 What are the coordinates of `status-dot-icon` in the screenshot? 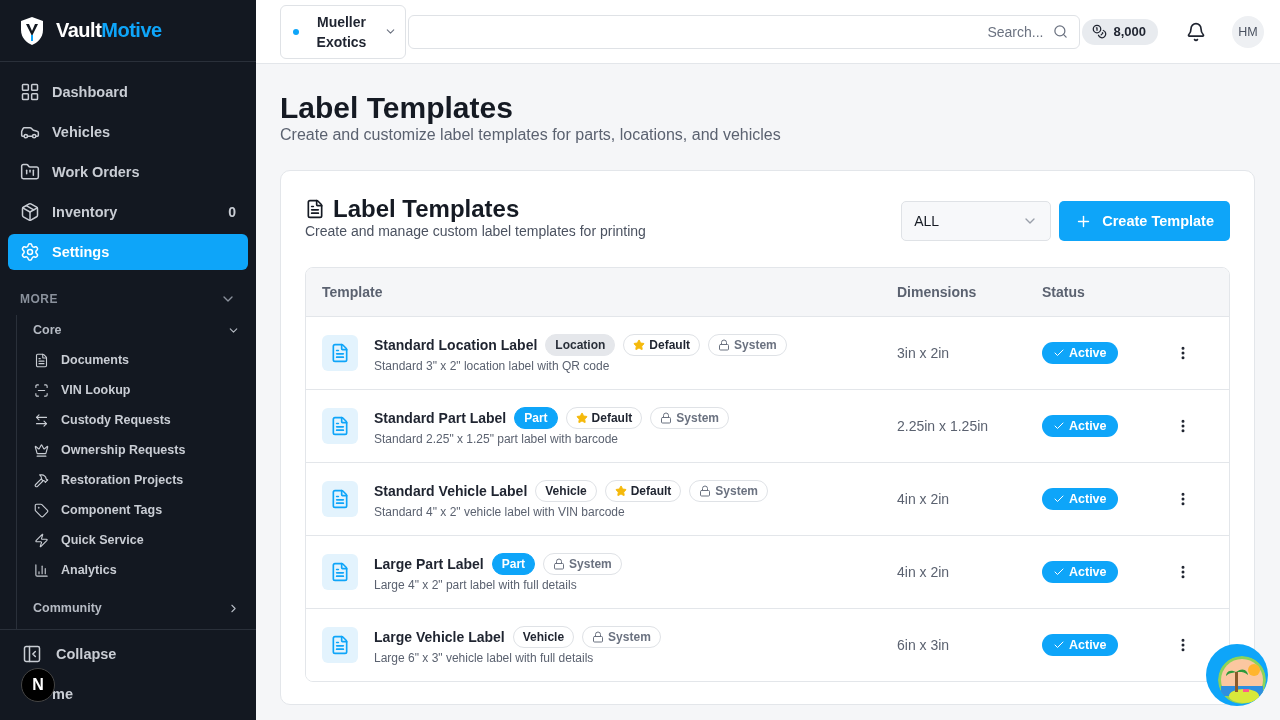 It's located at (296, 31).